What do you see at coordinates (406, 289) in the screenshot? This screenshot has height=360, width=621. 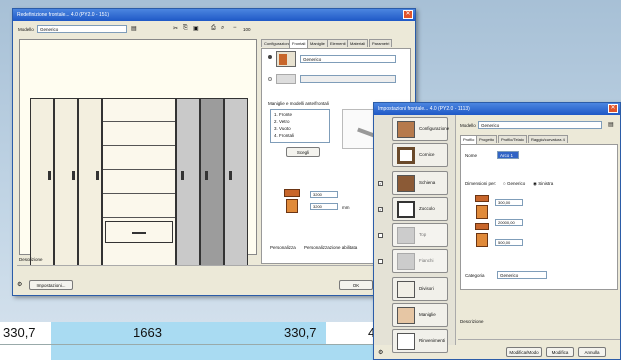 I see `divider-thumb-icon` at bounding box center [406, 289].